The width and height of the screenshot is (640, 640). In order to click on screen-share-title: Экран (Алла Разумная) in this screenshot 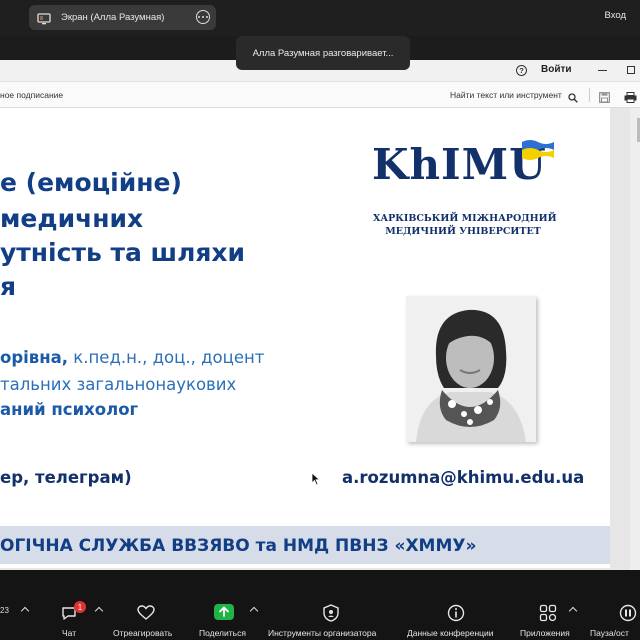, I will do `click(113, 17)`.